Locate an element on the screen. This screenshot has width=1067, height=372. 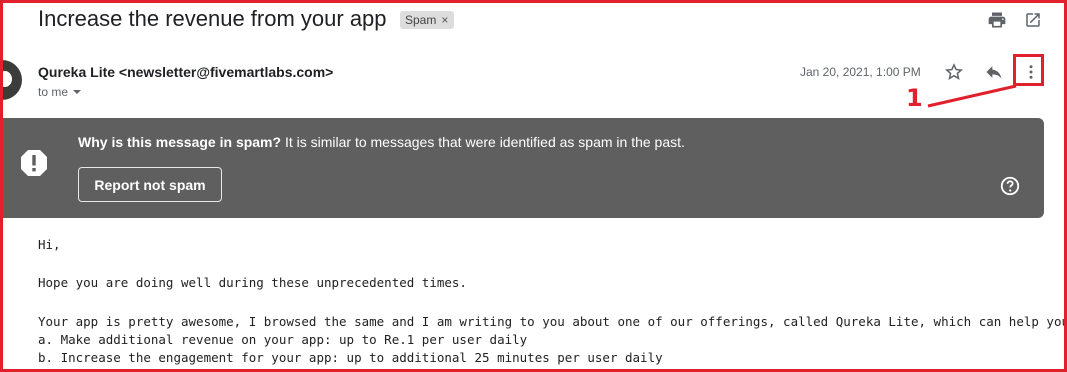
report-not-spam-button: Report not spam is located at coordinates (150, 184).